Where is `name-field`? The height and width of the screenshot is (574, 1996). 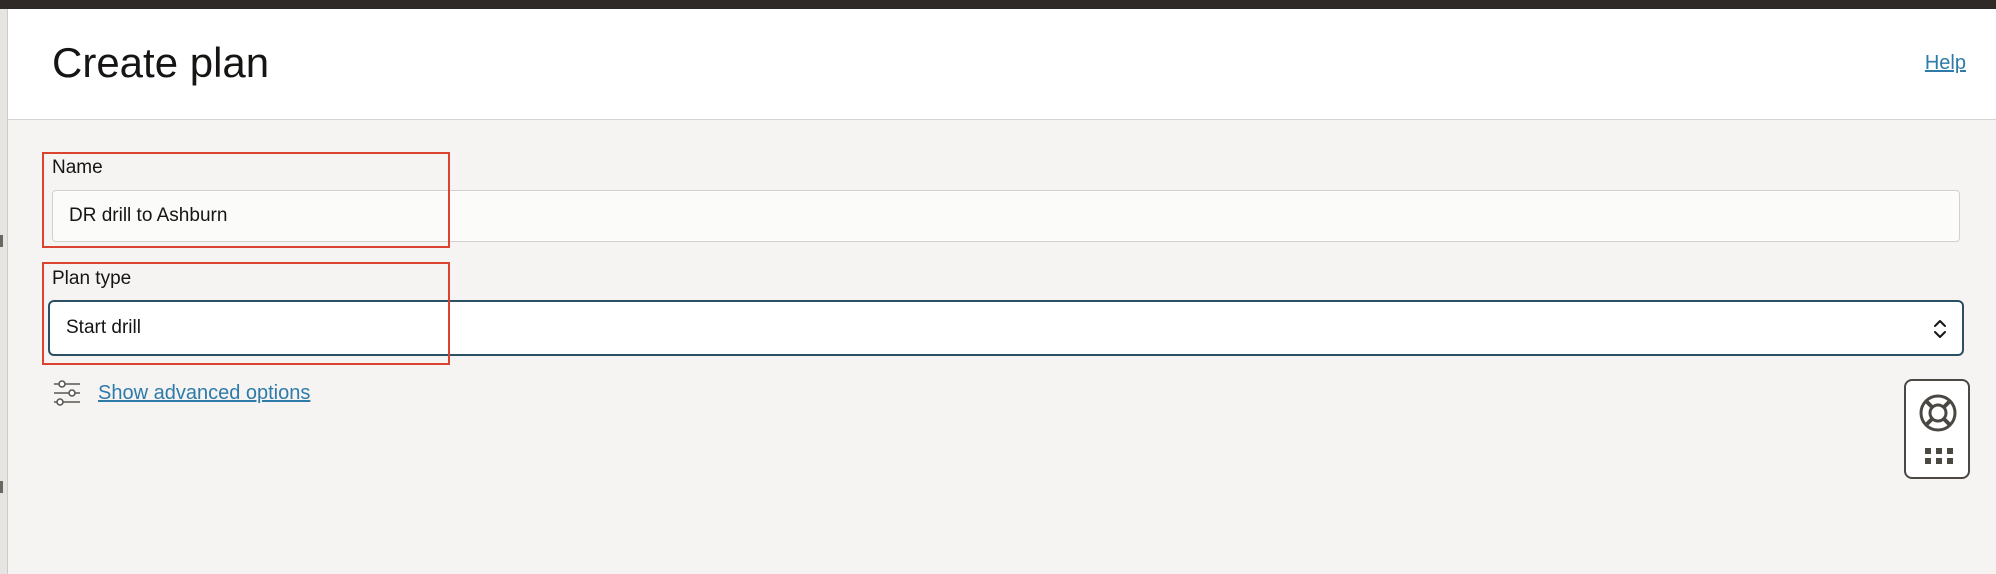
name-field is located at coordinates (1006, 216).